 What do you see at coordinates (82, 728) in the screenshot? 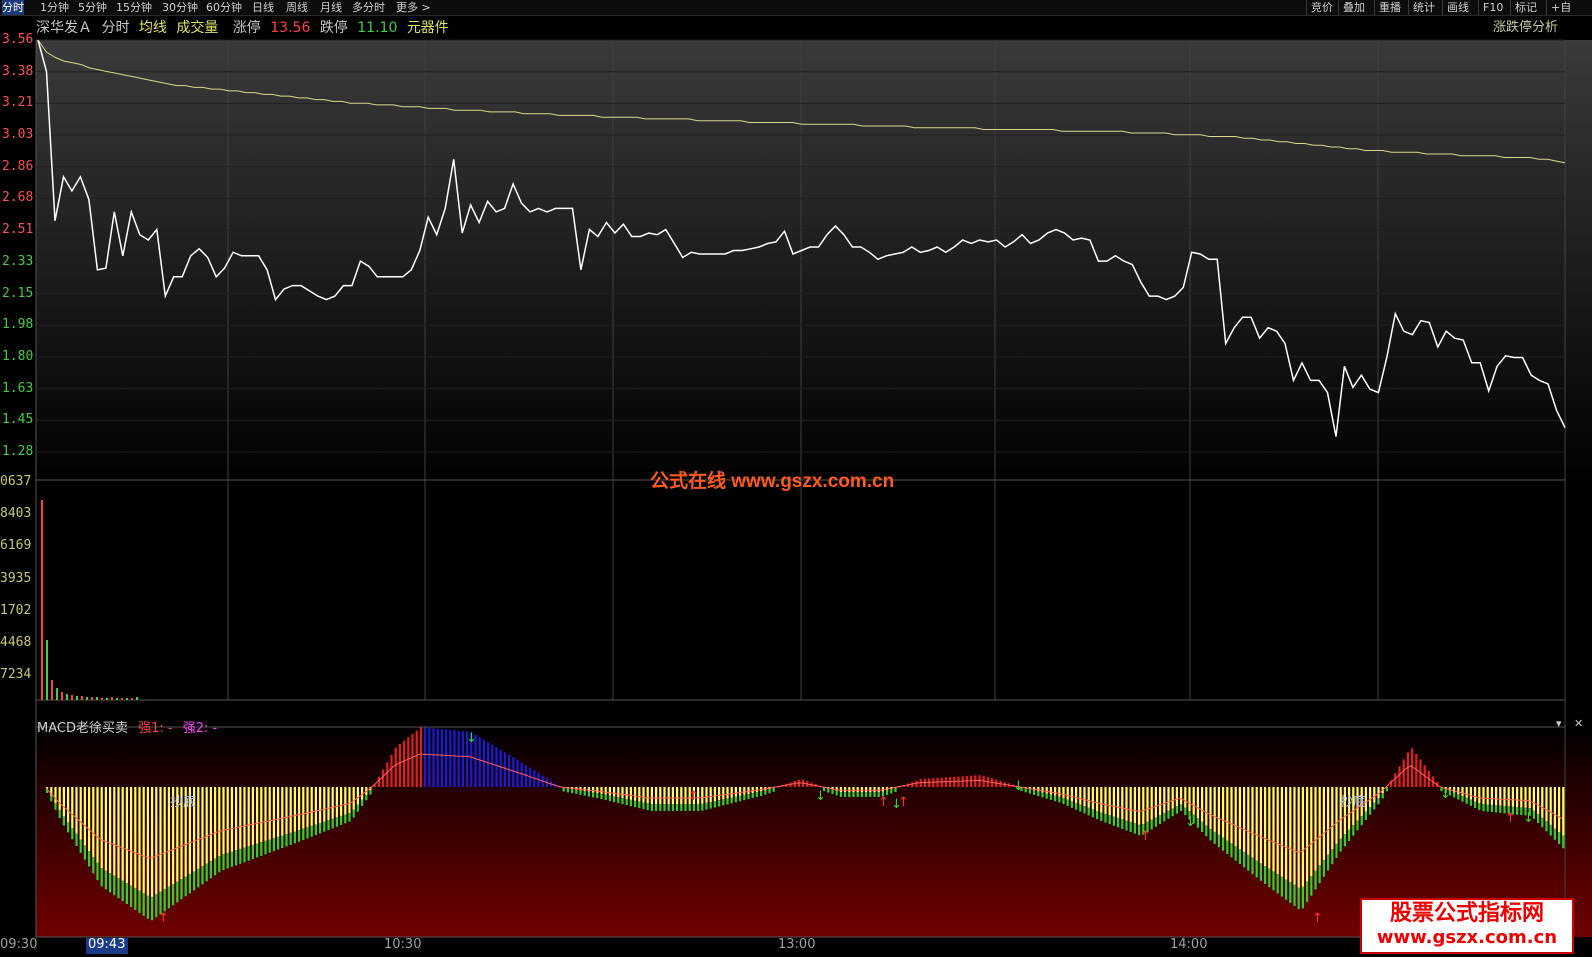
I see `macd-title: MACD老徐买卖` at bounding box center [82, 728].